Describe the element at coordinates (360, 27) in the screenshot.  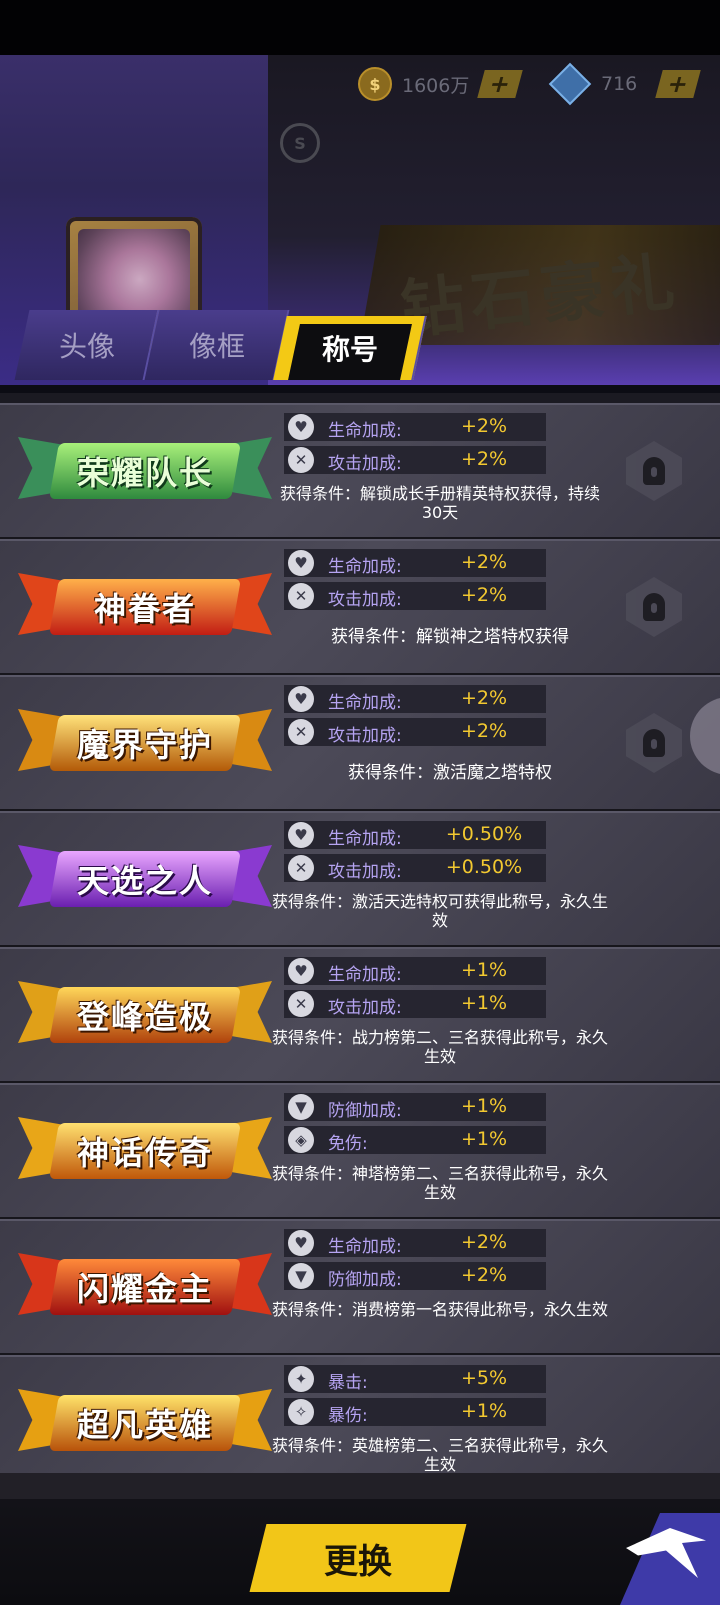
I see `status-bar-area` at that location.